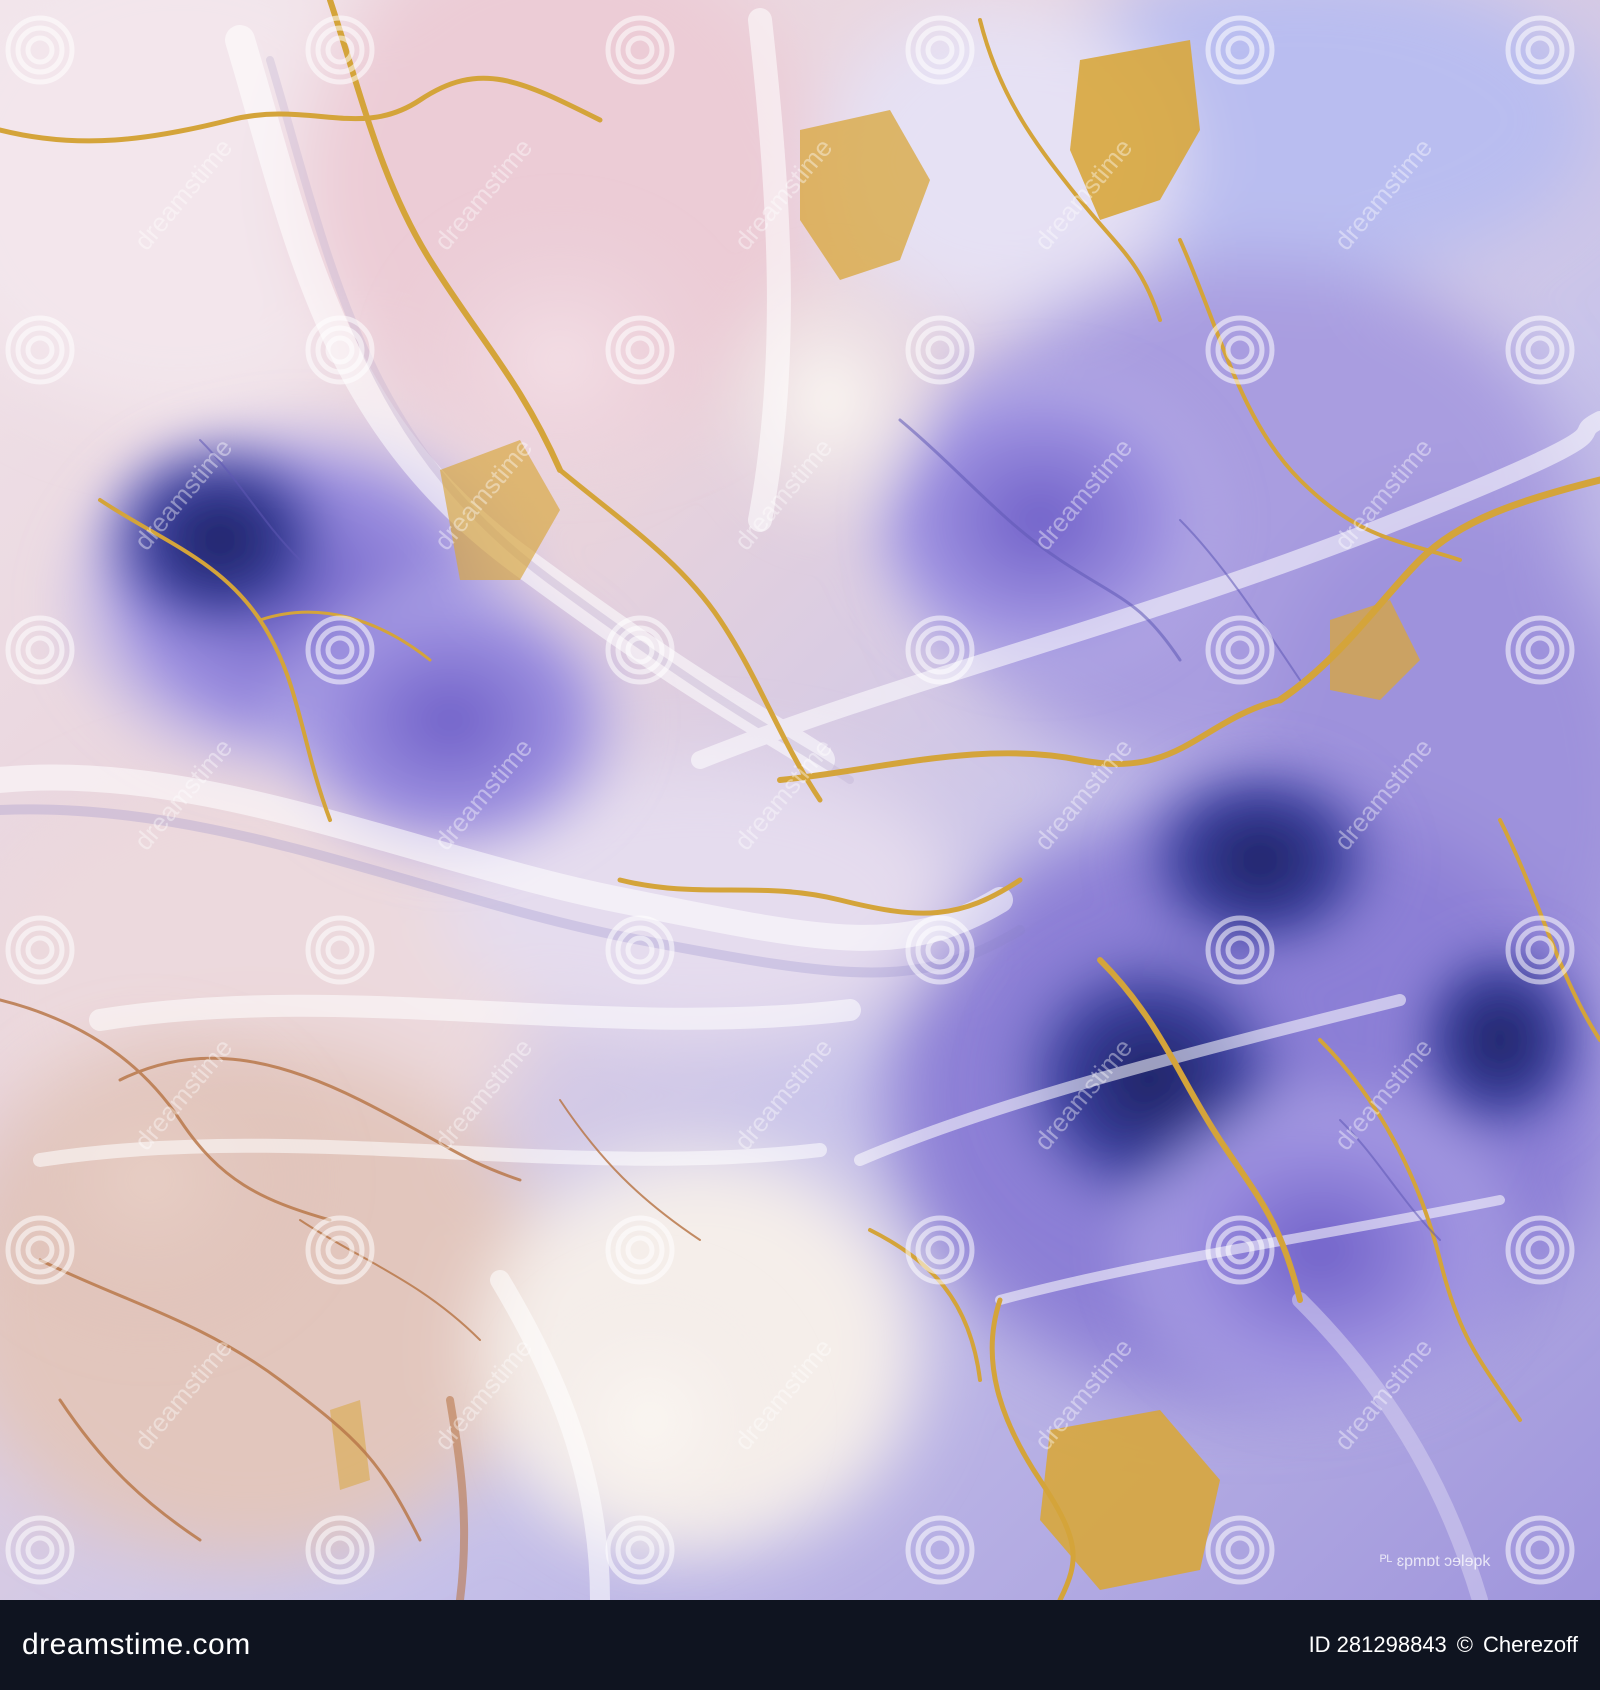 The image size is (1600, 1690). What do you see at coordinates (1377, 1644) in the screenshot?
I see `image-id: ID 281298843` at bounding box center [1377, 1644].